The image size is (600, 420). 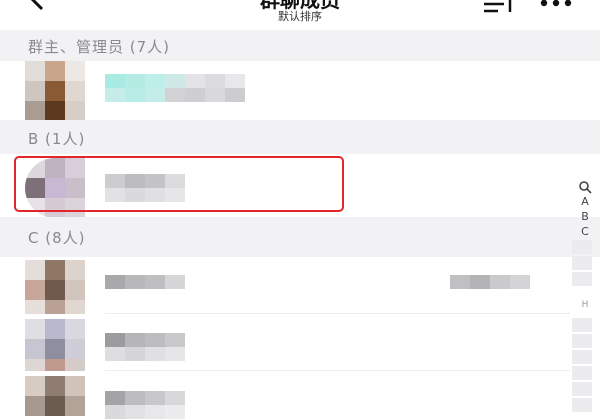 What do you see at coordinates (300, 15) in the screenshot?
I see `header-bar: 群聊成员 默认排序` at bounding box center [300, 15].